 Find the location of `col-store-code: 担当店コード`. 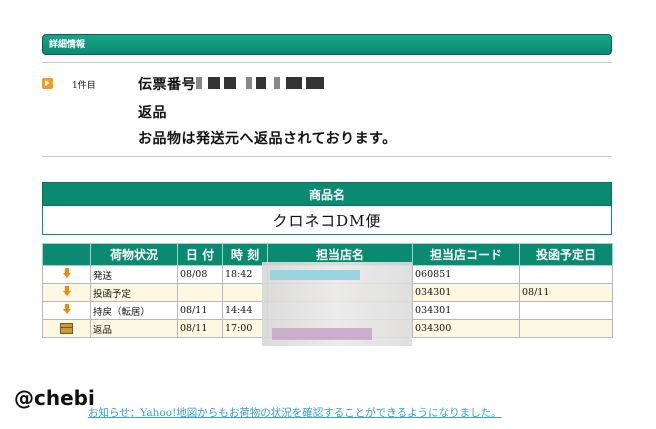

col-store-code: 担当店コード is located at coordinates (466, 254).